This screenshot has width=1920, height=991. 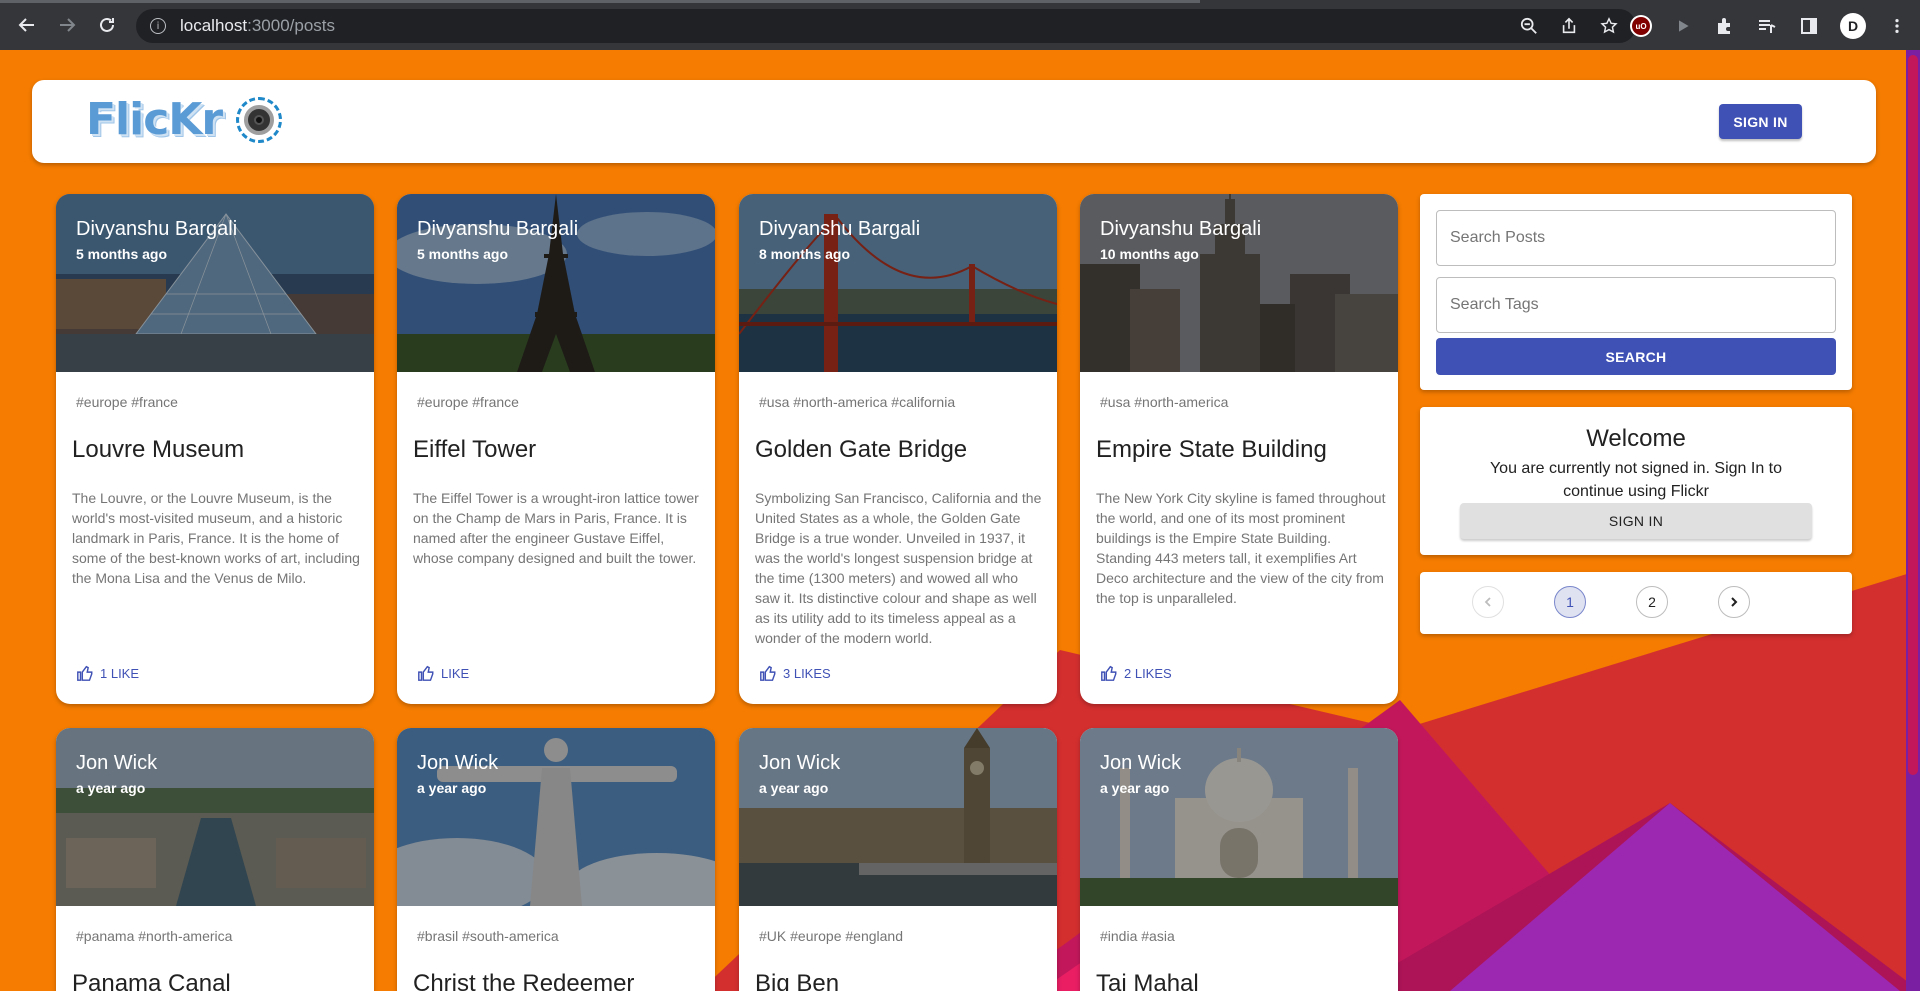 What do you see at coordinates (954, 121) in the screenshot?
I see `app-header: FlicKr SIGN IN` at bounding box center [954, 121].